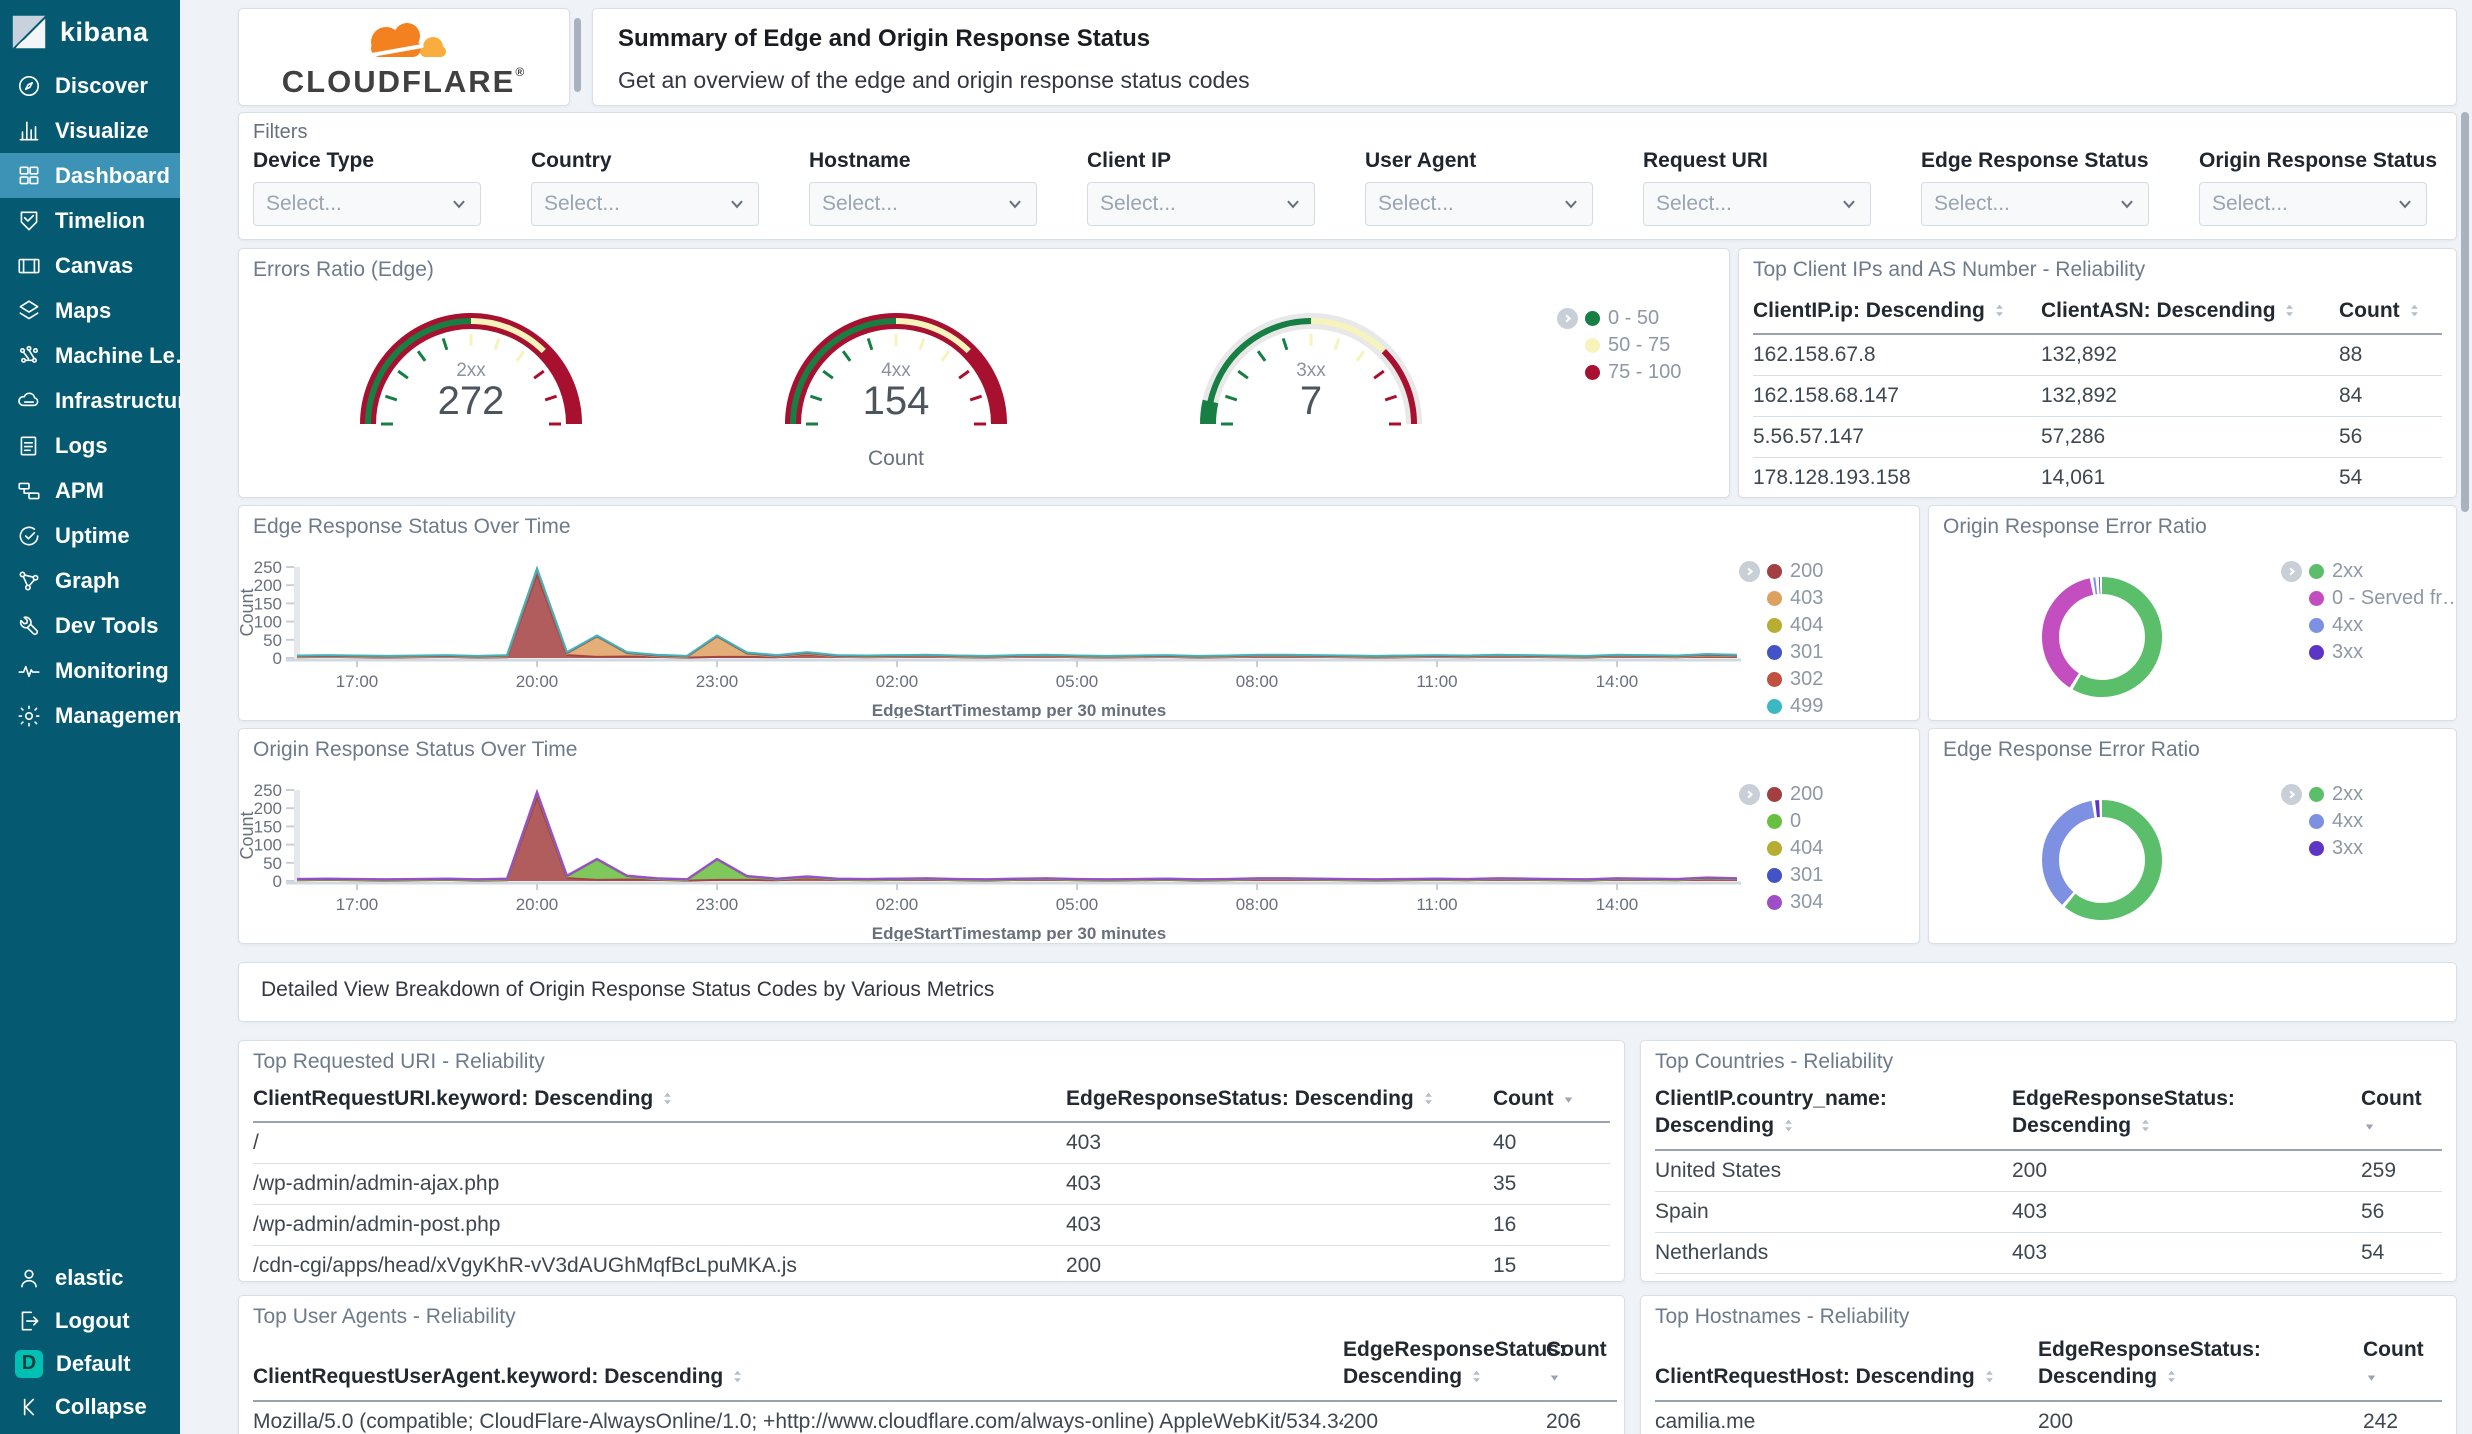 Image resolution: width=2472 pixels, height=1434 pixels. What do you see at coordinates (659, 1185) in the screenshot?
I see `table-cell: /wp-admin/admin-ajax.php` at bounding box center [659, 1185].